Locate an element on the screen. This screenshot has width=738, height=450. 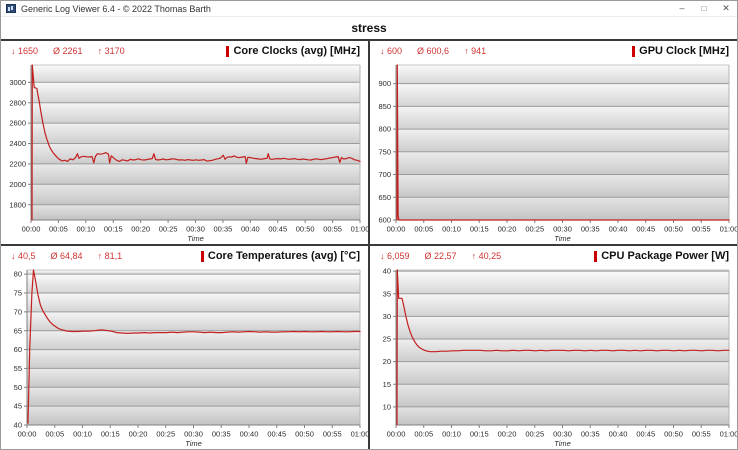
svg-text: 65 is located at coordinates (18, 330).